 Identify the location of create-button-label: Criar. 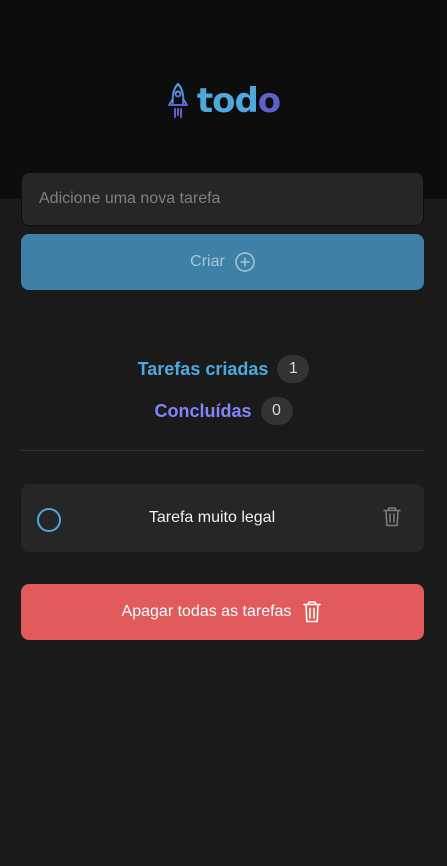
(207, 261).